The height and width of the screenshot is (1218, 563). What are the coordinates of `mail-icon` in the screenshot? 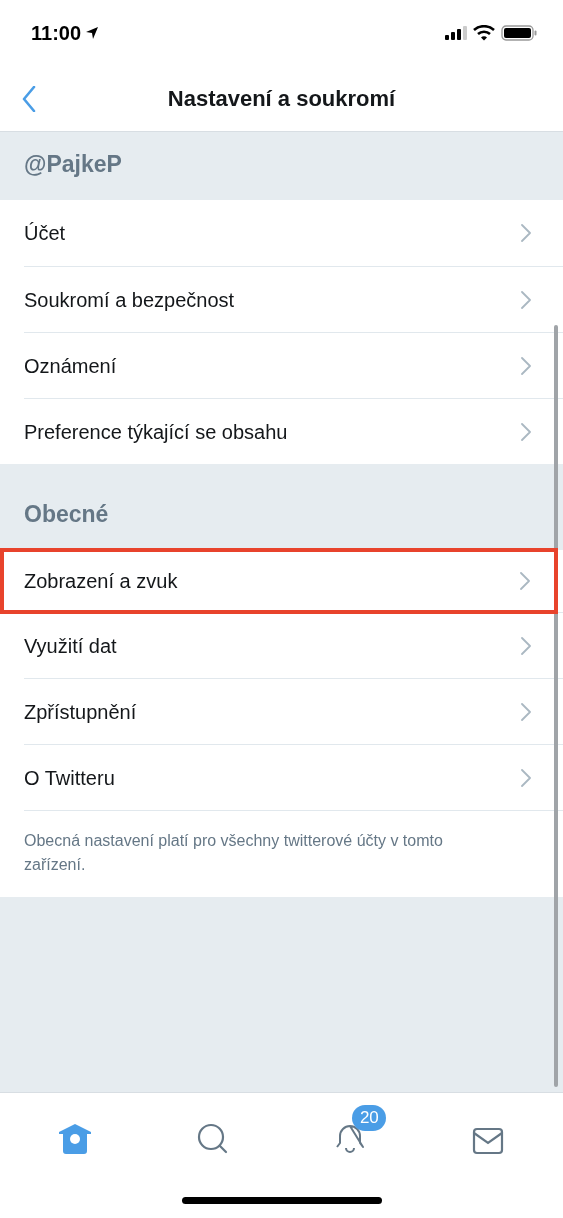 It's located at (488, 1141).